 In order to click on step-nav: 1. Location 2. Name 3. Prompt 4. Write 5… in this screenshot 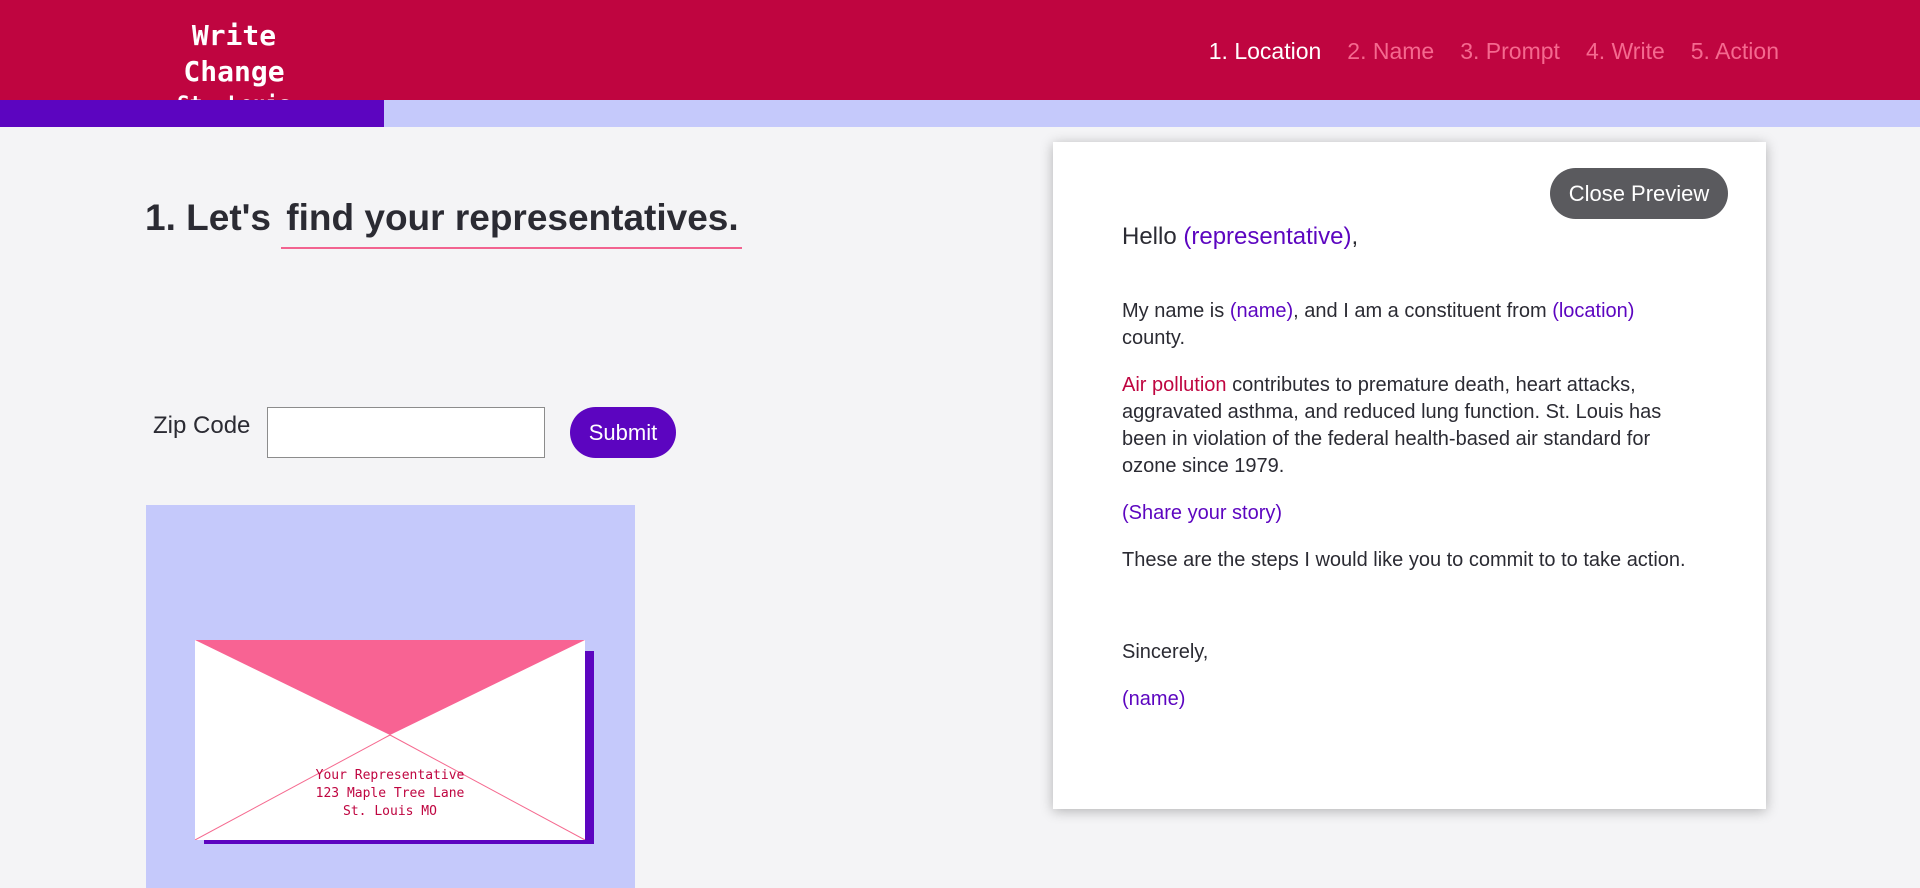, I will do `click(1494, 51)`.